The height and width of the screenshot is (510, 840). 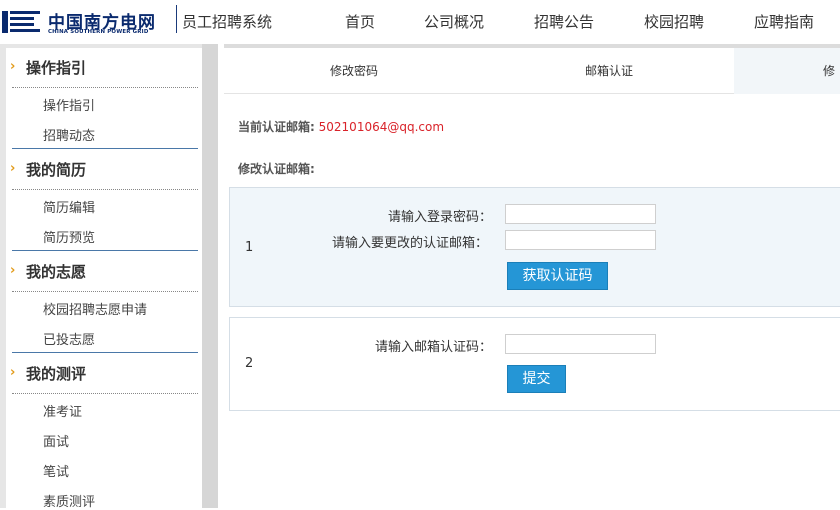 I want to click on code-label: 请输入邮箱认证码：, so click(x=434, y=347).